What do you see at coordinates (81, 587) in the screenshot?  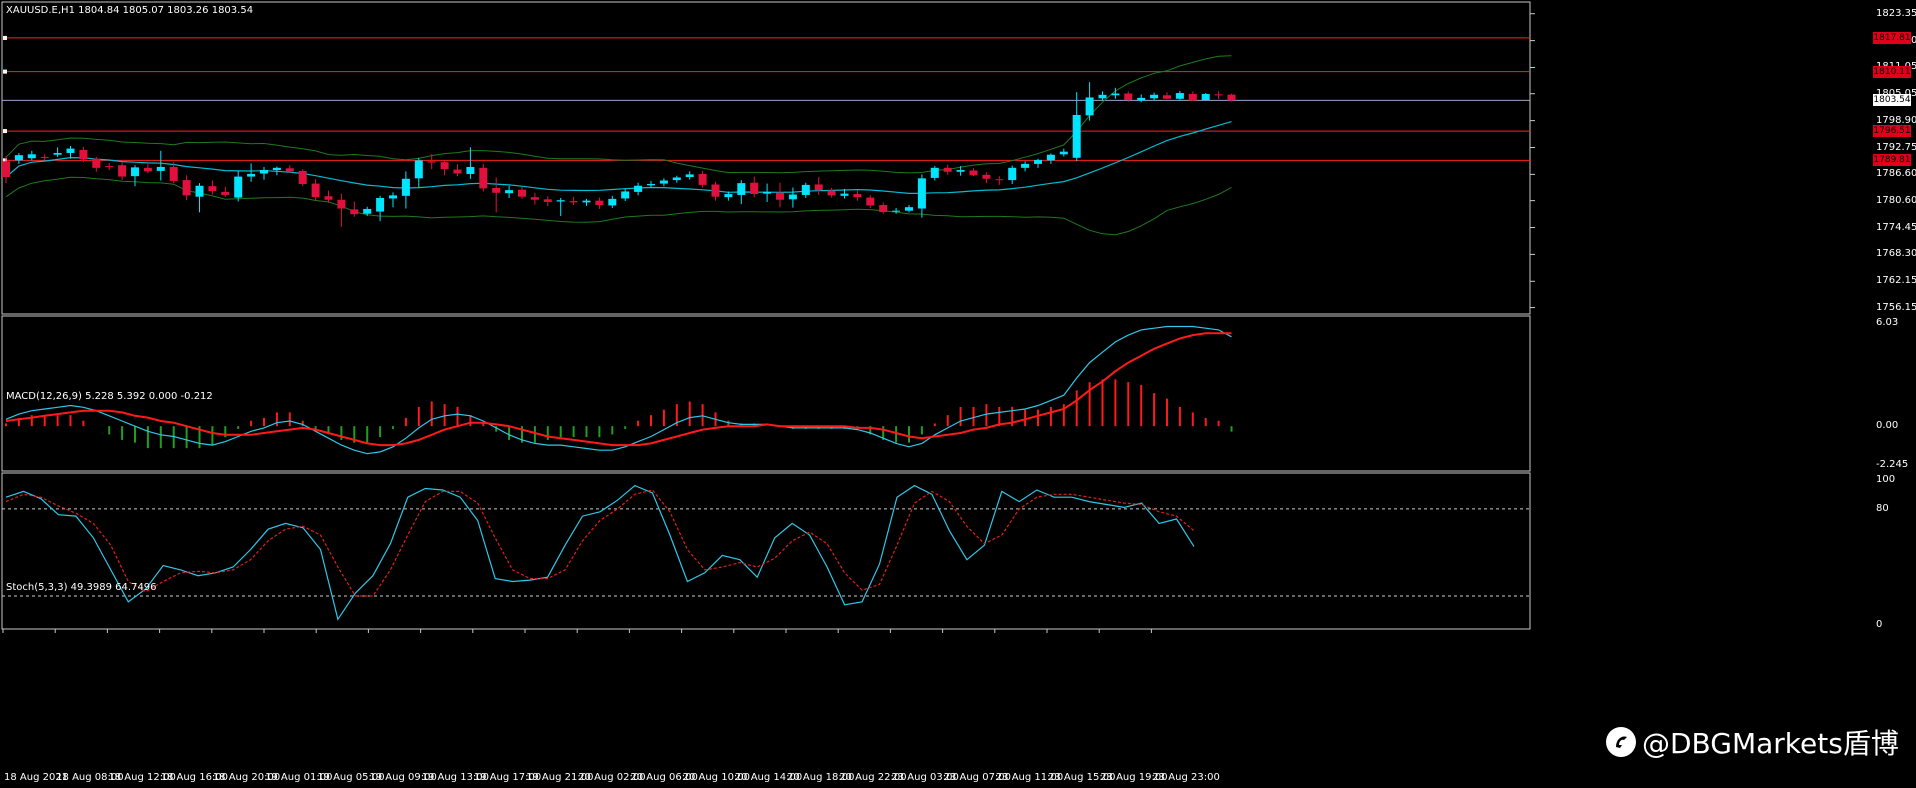 I see `stoch-pane-title: Stoch(5,3,3) 49.3989 64.7496` at bounding box center [81, 587].